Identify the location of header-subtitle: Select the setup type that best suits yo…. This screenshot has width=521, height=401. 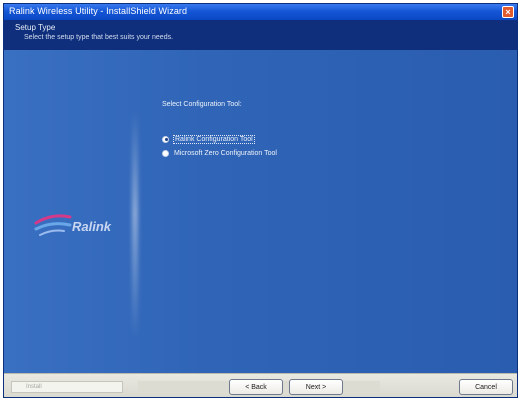
(99, 37).